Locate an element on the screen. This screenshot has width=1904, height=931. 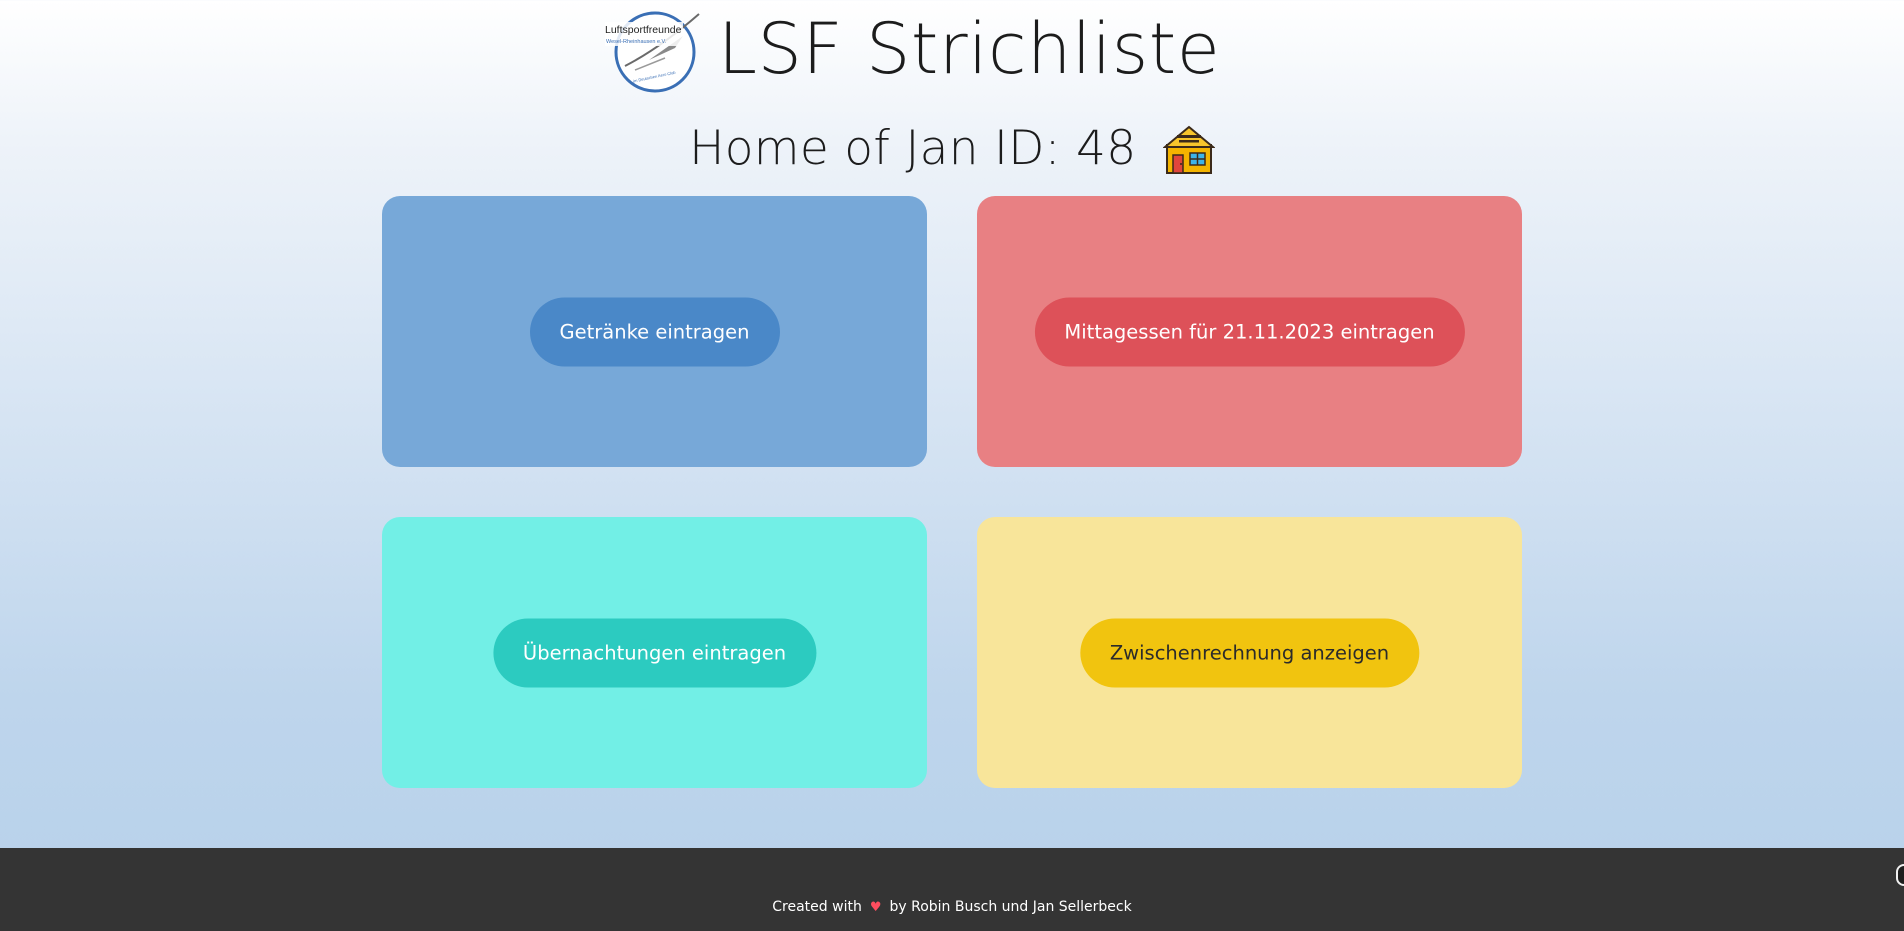
enter-lunch-button: Mittagessen für 21.11.2023 eintragen is located at coordinates (1249, 331).